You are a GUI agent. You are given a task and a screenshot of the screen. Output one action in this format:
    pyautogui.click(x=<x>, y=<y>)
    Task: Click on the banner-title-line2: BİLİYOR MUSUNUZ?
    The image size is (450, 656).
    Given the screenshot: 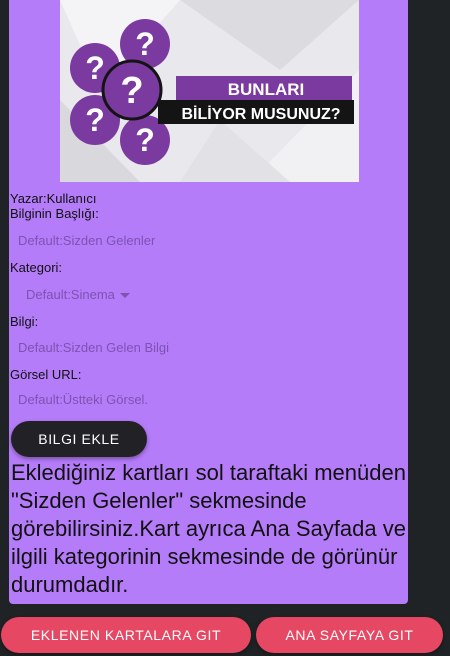 What is the action you would take?
    pyautogui.click(x=260, y=114)
    